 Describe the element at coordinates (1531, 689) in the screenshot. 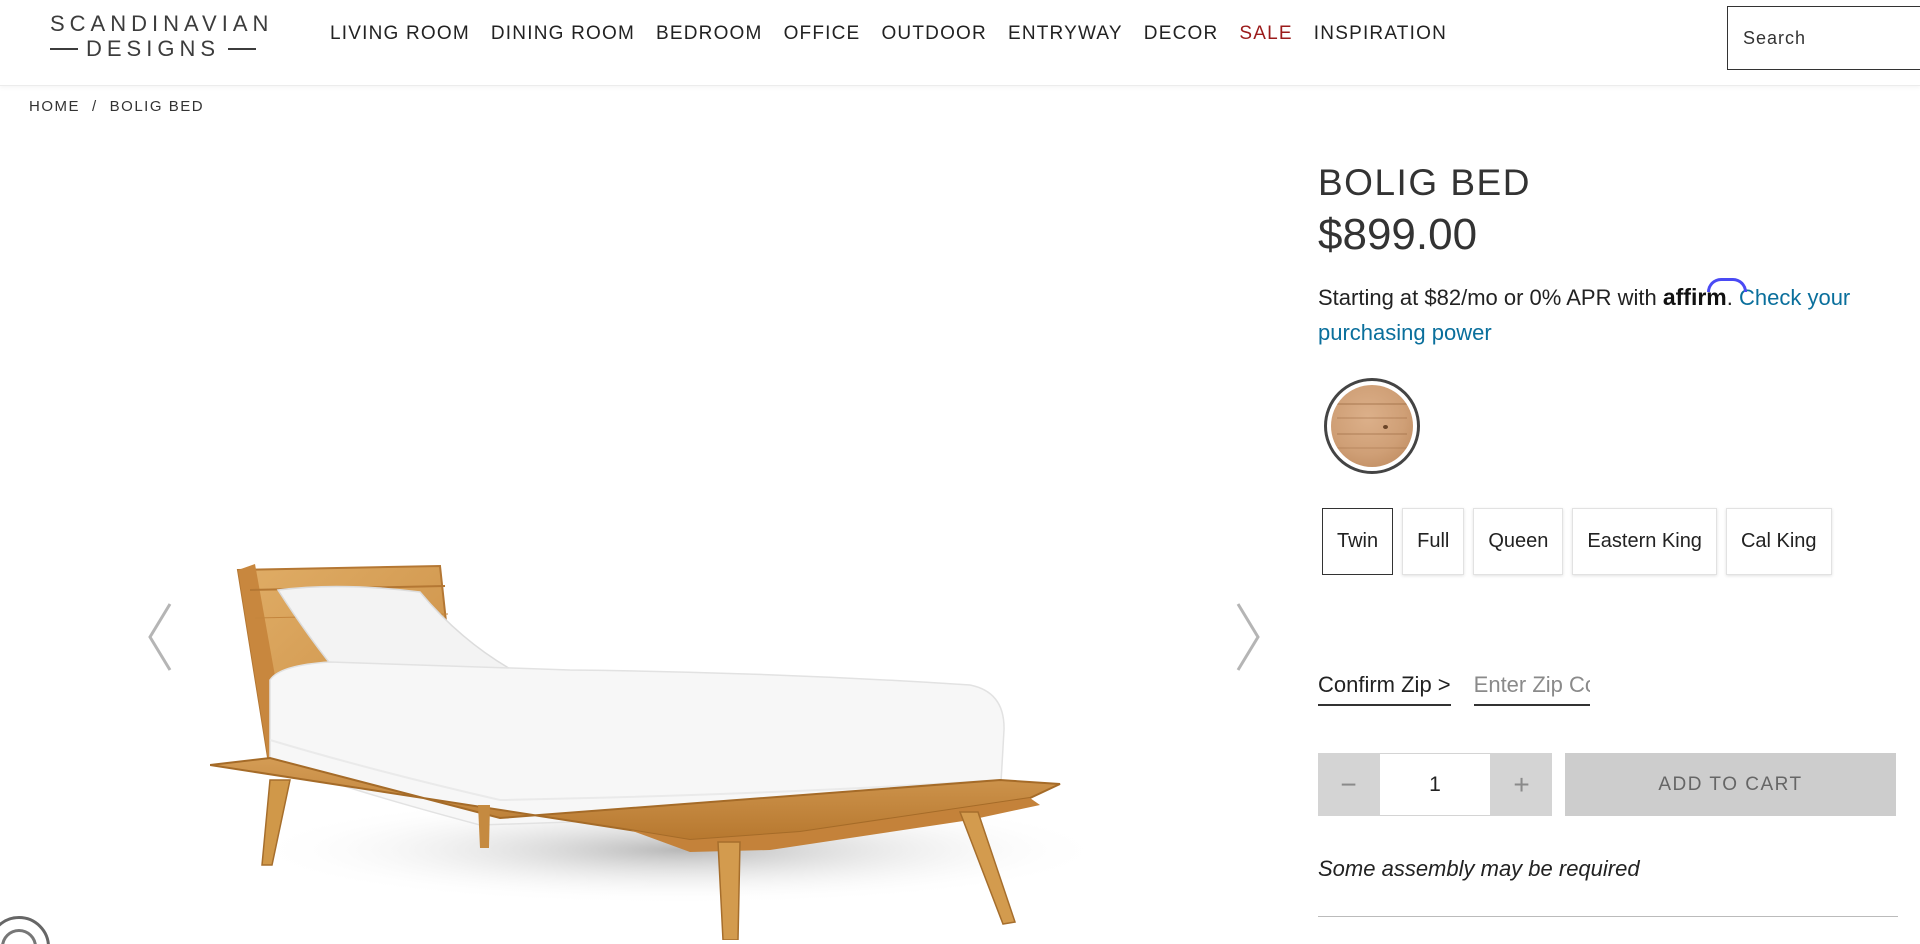

I see `zip-code-input` at that location.